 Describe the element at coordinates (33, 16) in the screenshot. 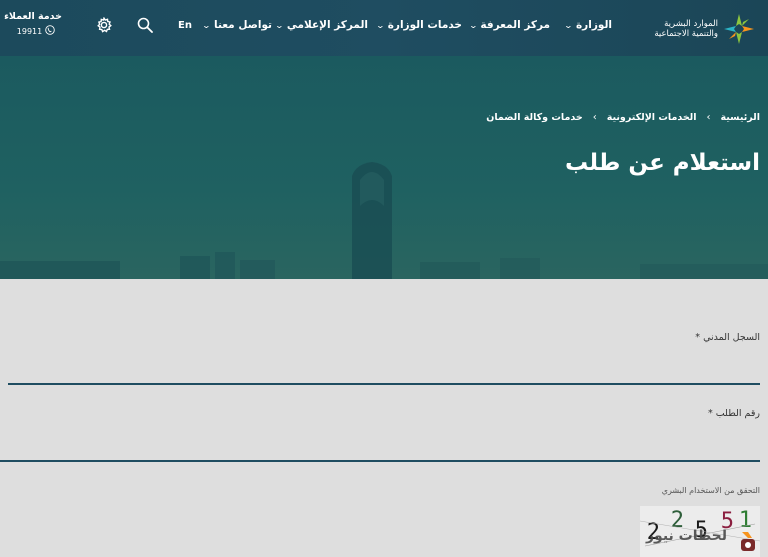

I see `customer-service-title: خدمة العملاء` at that location.